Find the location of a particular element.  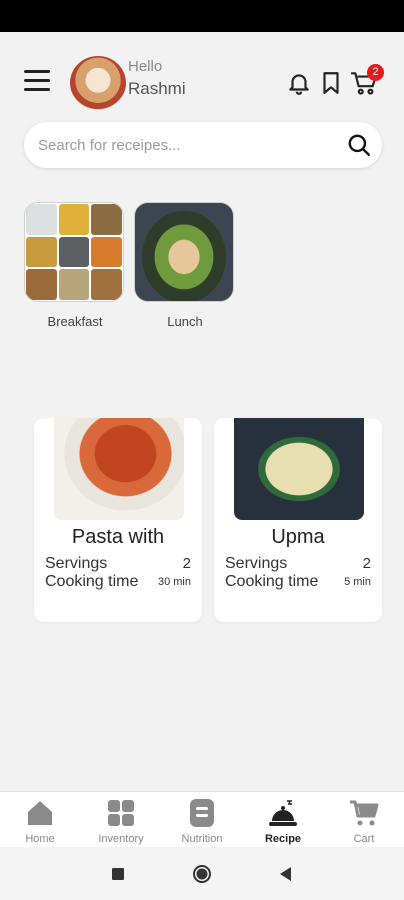

system-nav-bar is located at coordinates (202, 874).